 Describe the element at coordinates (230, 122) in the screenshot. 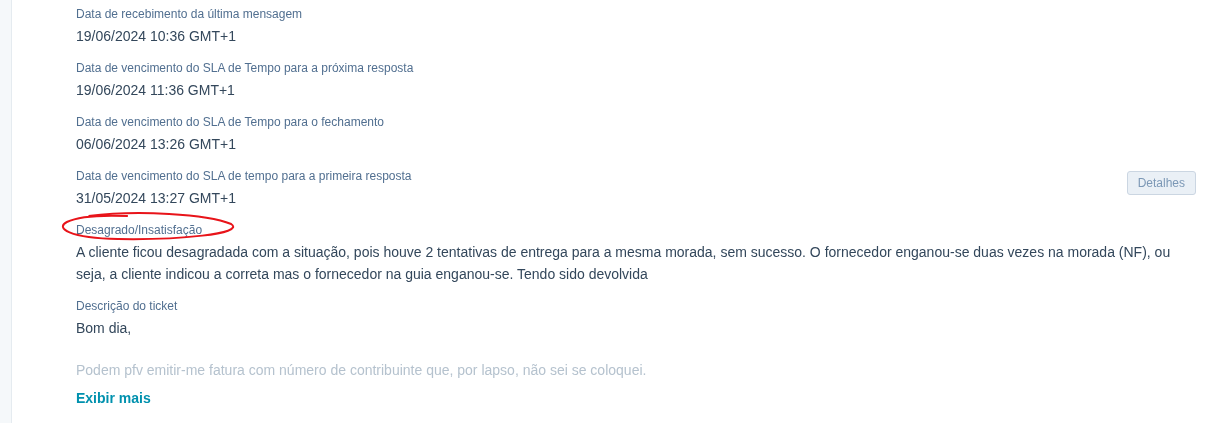

I see `field-label: Data de vencimento do SLA de Tempo para o fechamento` at that location.